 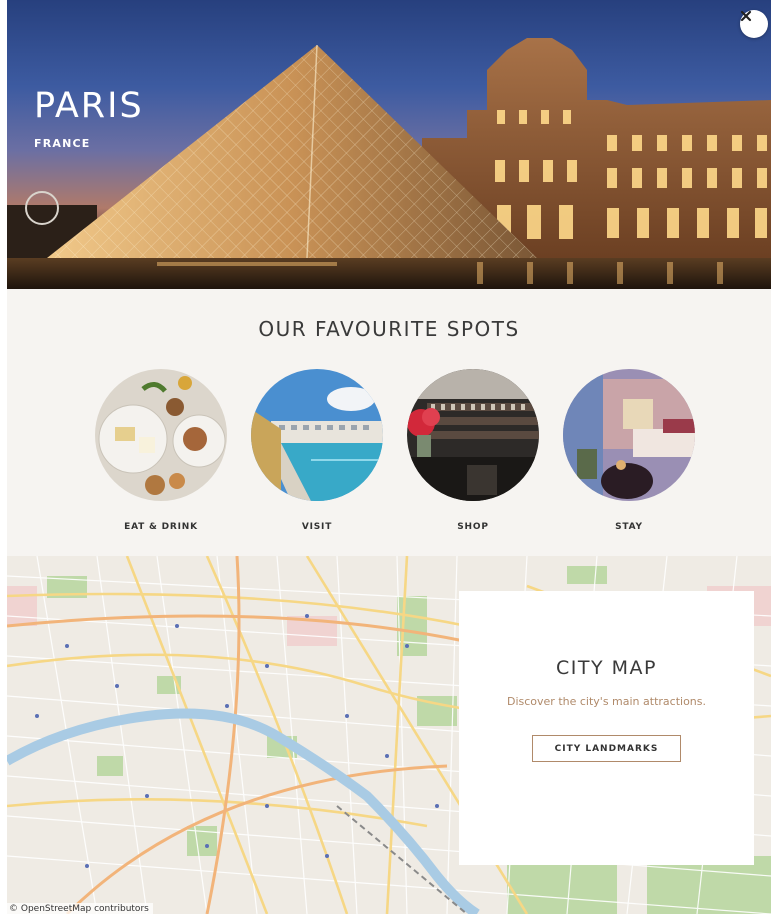 I want to click on stay-image, so click(x=629, y=435).